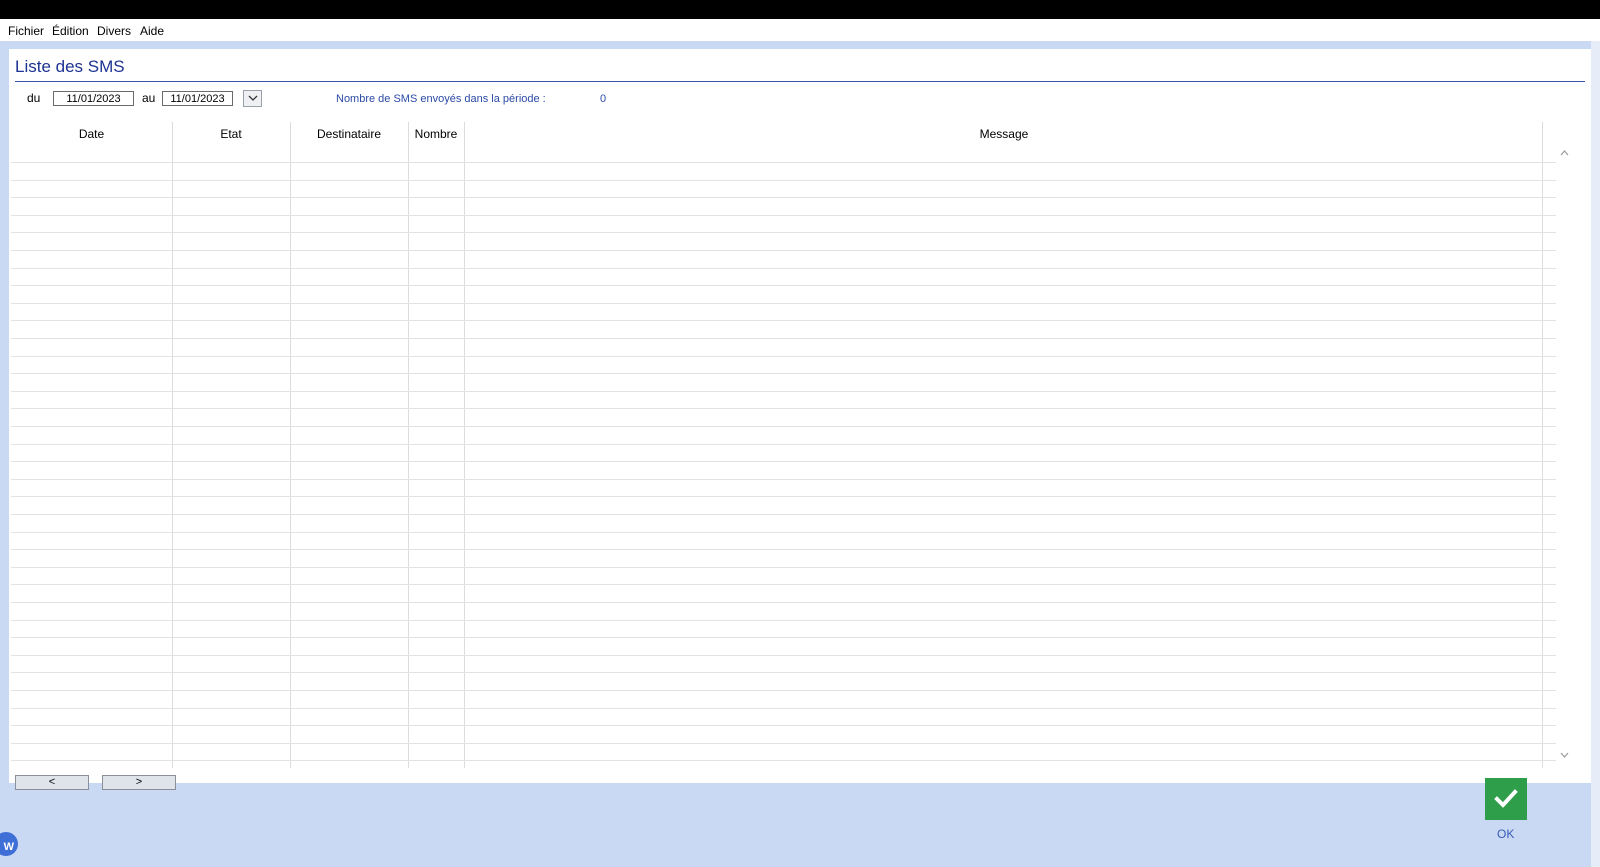 The height and width of the screenshot is (867, 1600). I want to click on column-header-nombre: Nombre, so click(436, 142).